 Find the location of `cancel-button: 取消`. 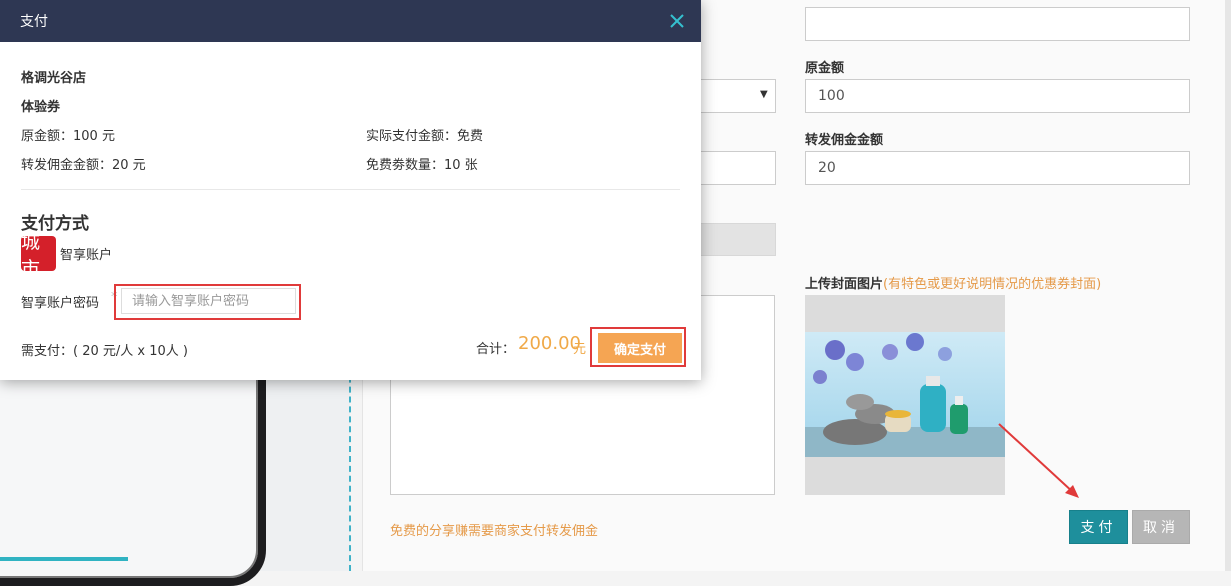

cancel-button: 取消 is located at coordinates (1161, 527).